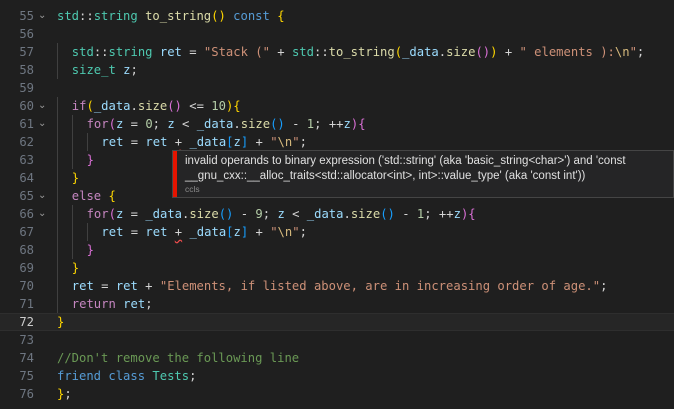 This screenshot has height=409, width=674. I want to click on line-number: 62, so click(26, 142).